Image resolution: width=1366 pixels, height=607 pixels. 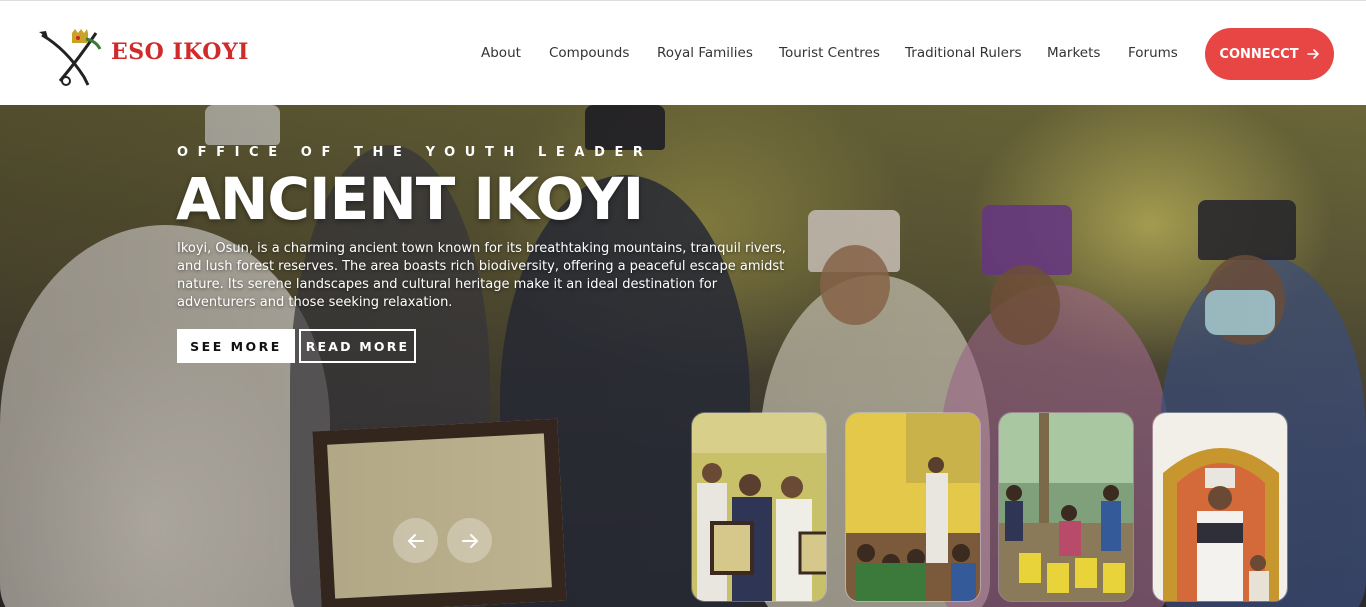 I want to click on slide-thumbnail-award-presentation, so click(x=759, y=507).